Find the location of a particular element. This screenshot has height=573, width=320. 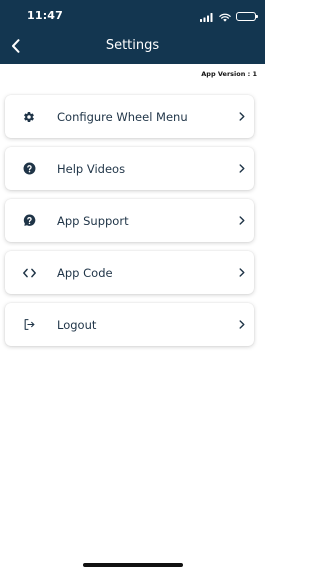

signal-icon is located at coordinates (207, 16).